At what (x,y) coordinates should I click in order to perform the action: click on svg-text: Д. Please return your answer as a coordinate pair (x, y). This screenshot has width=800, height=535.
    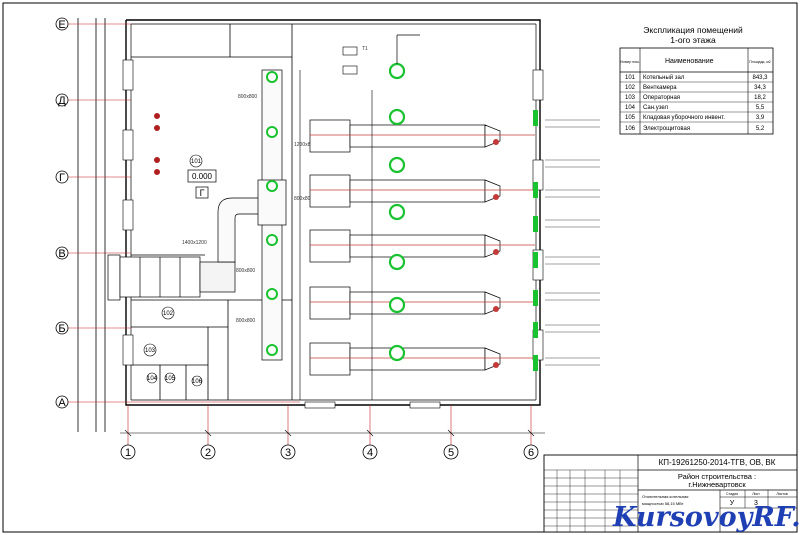
    Looking at the image, I should click on (62, 101).